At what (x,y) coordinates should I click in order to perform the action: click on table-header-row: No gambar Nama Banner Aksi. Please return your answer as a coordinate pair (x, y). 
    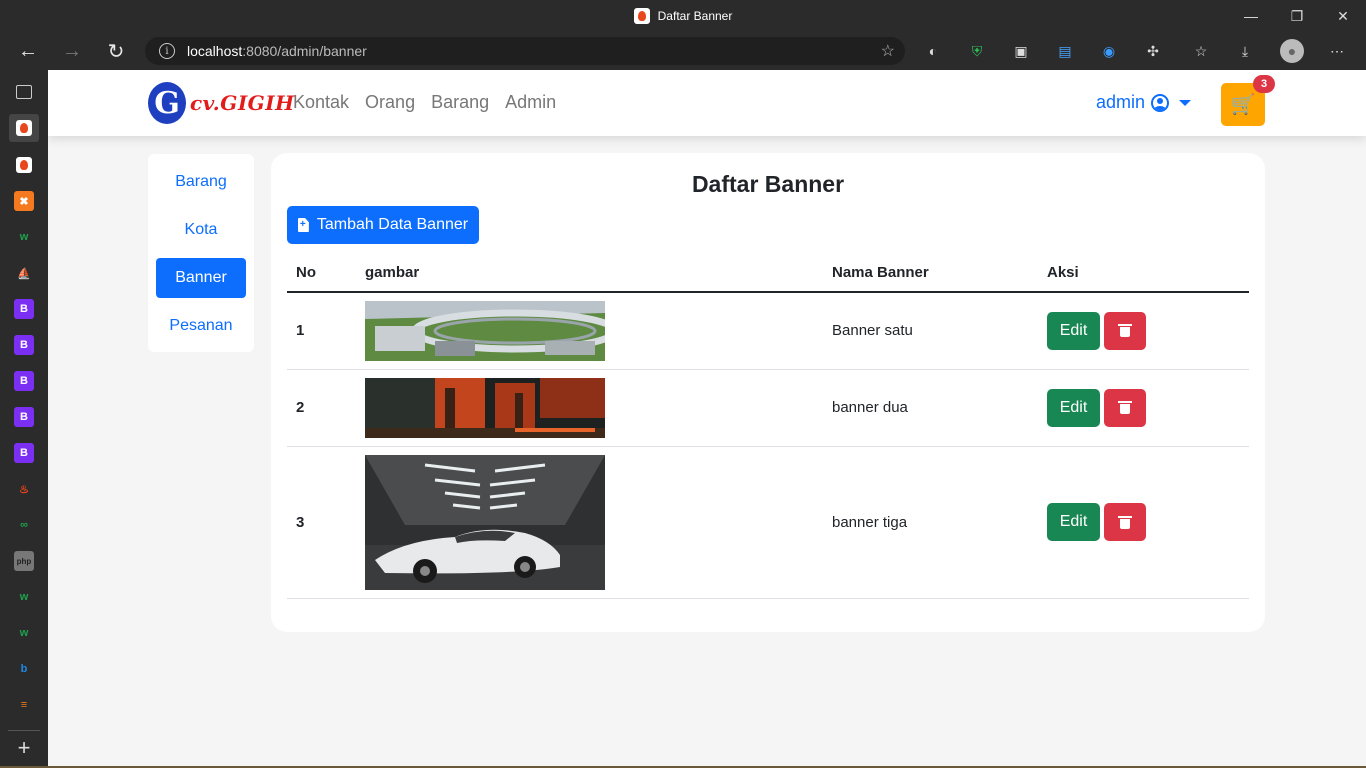
    Looking at the image, I should click on (768, 273).